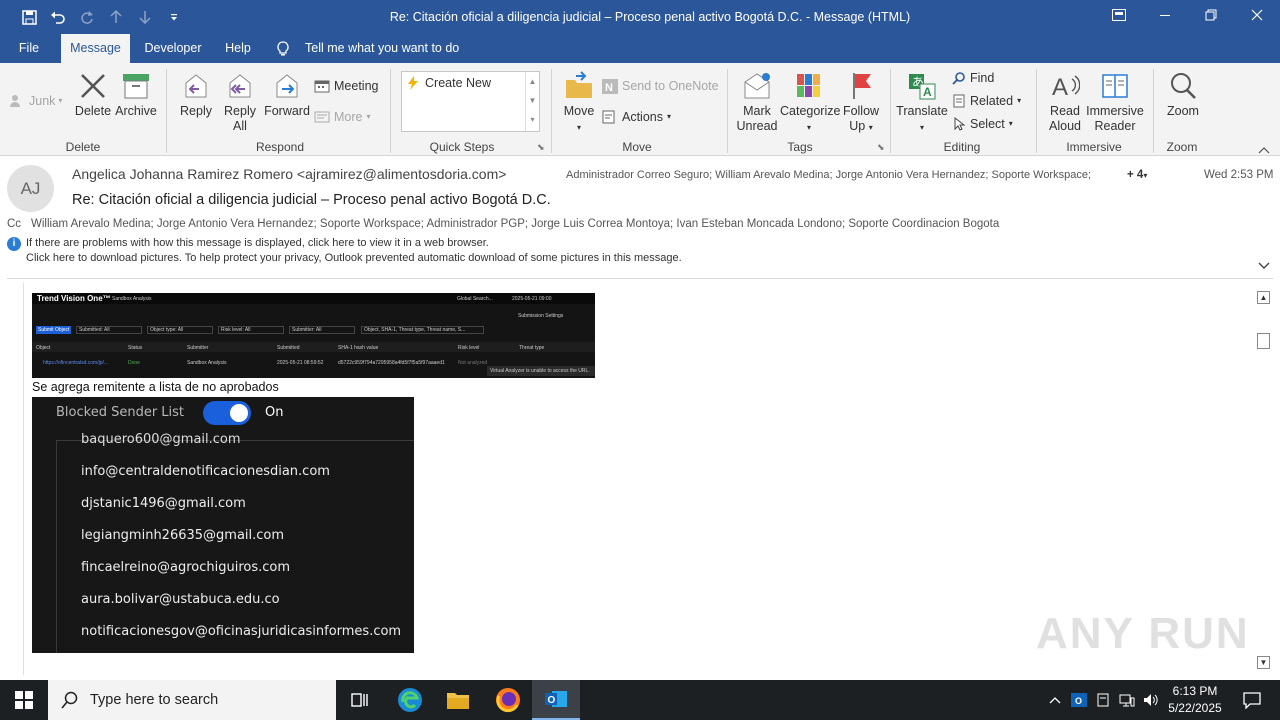  Describe the element at coordinates (532, 348) in the screenshot. I see `tv-col-threat: Threat type` at that location.